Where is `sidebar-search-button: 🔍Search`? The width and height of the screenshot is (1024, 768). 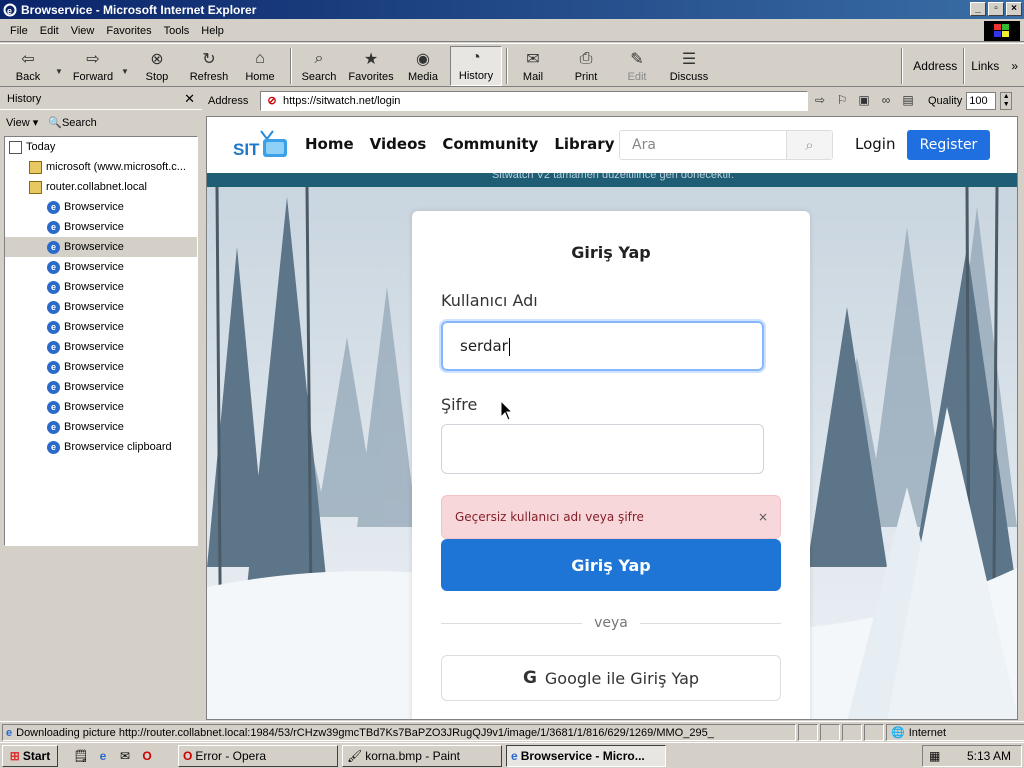 sidebar-search-button: 🔍Search is located at coordinates (72, 122).